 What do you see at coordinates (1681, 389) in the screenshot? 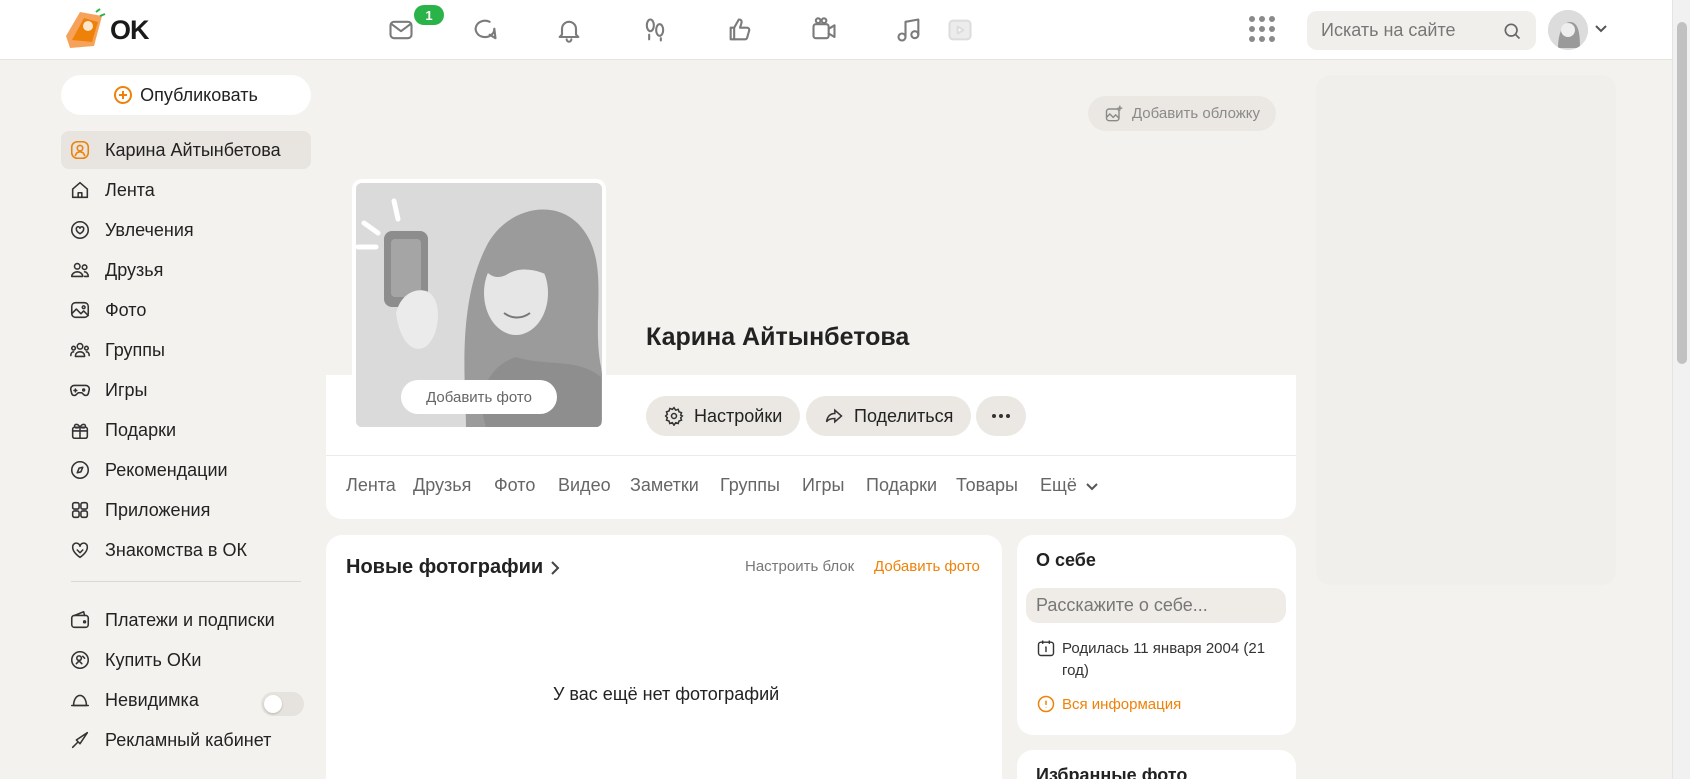
I see `scrollbar` at bounding box center [1681, 389].